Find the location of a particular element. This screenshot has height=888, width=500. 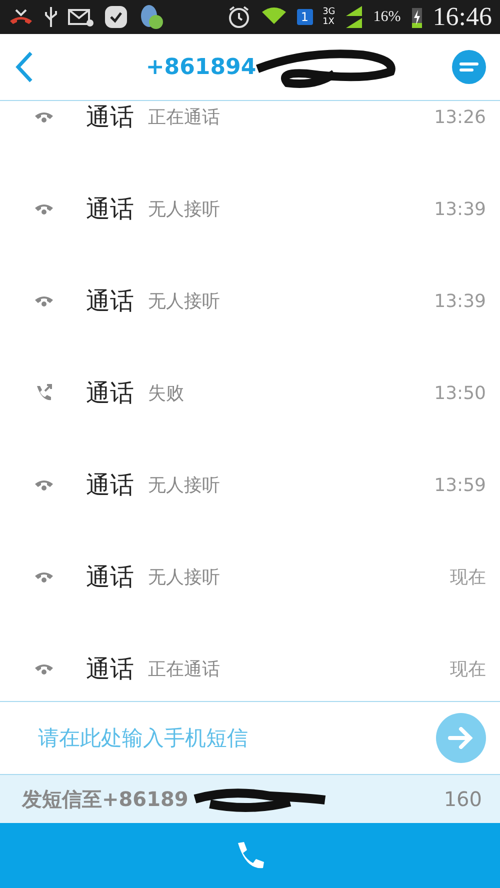

recipient-label: 发短信至+86189 is located at coordinates (105, 799).